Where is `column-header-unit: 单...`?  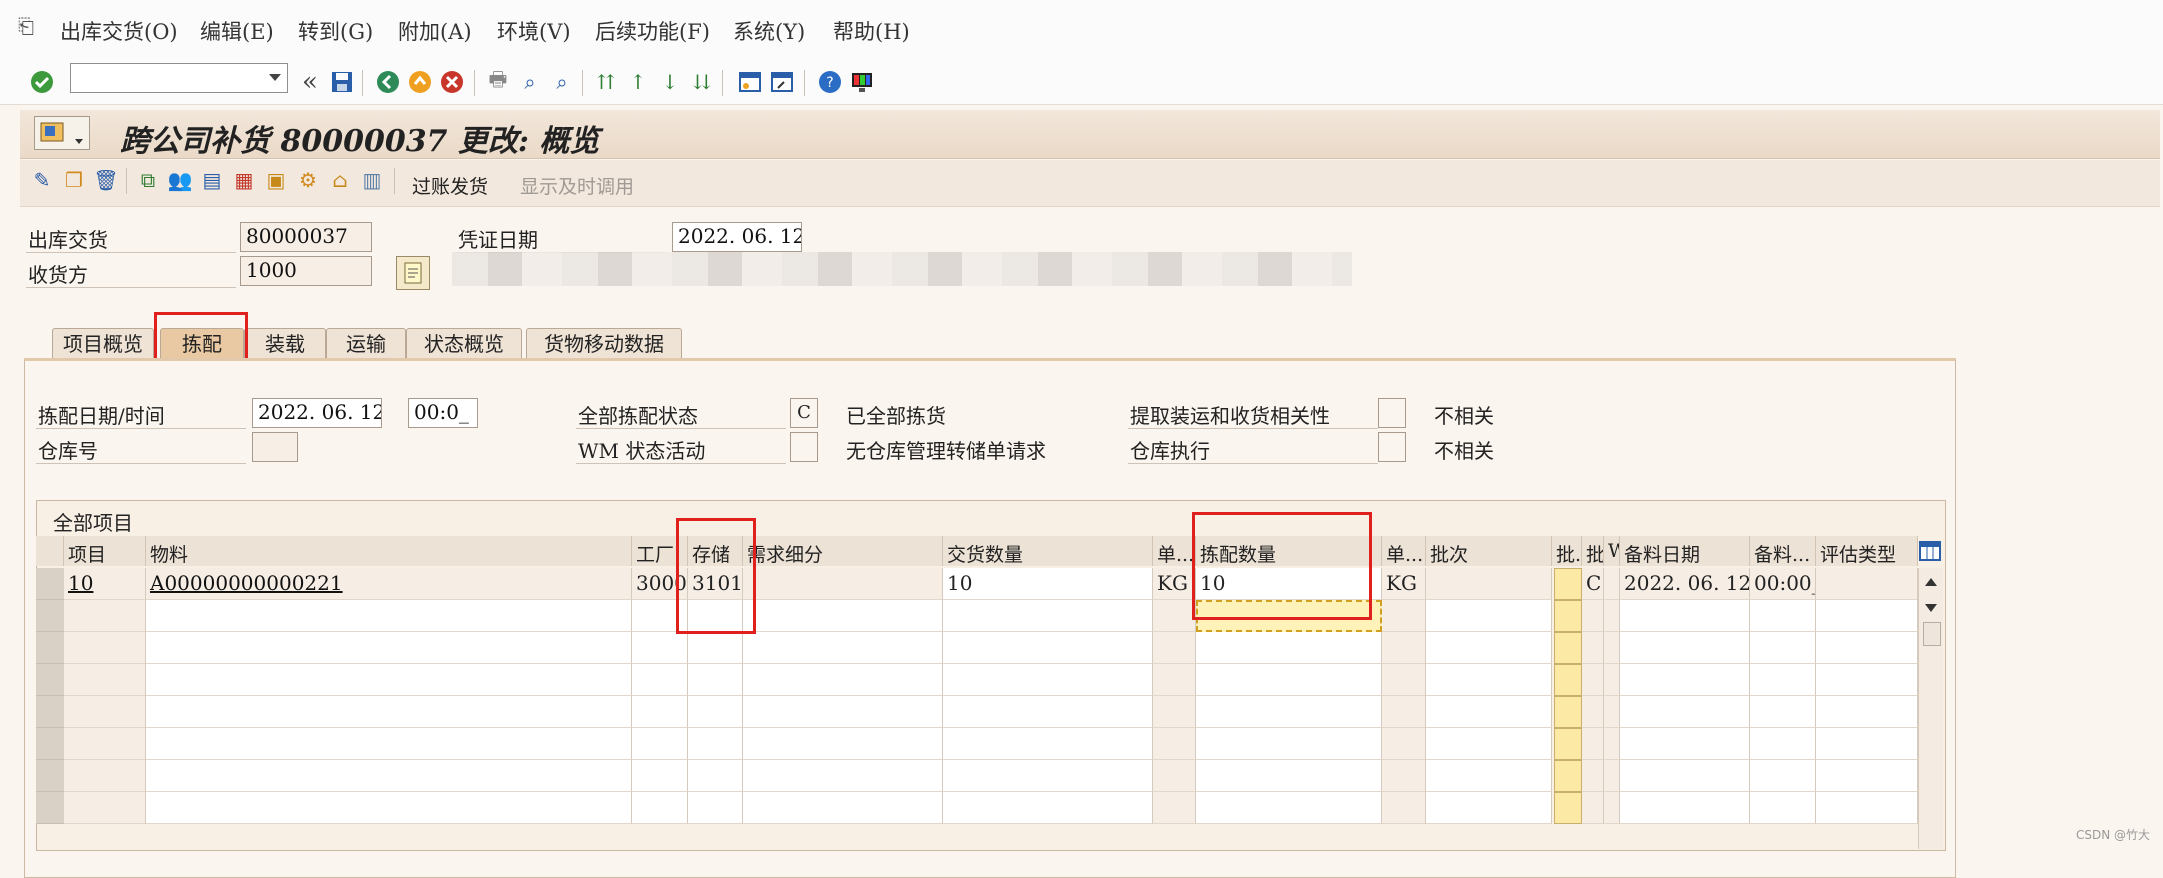 column-header-unit: 单... is located at coordinates (1174, 551).